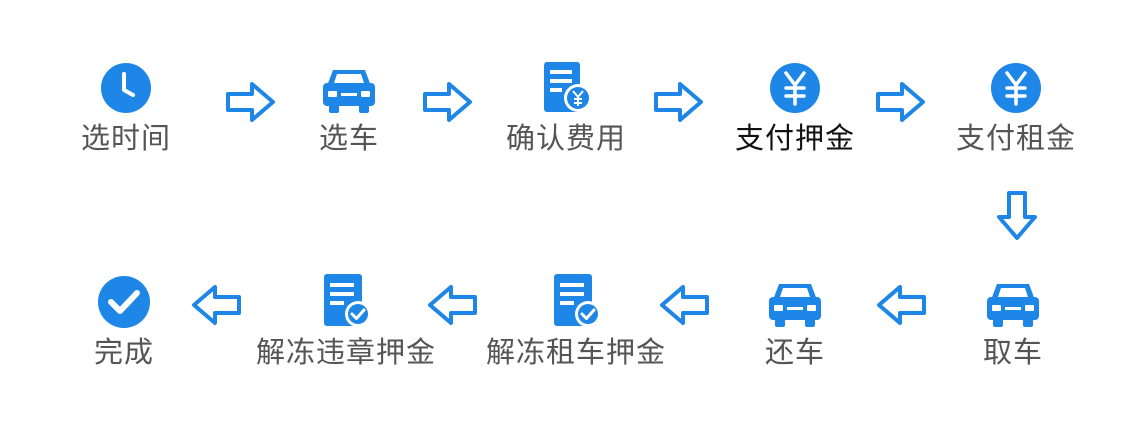 Image resolution: width=1132 pixels, height=431 pixels. Describe the element at coordinates (126, 88) in the screenshot. I see `clock-icon` at that location.